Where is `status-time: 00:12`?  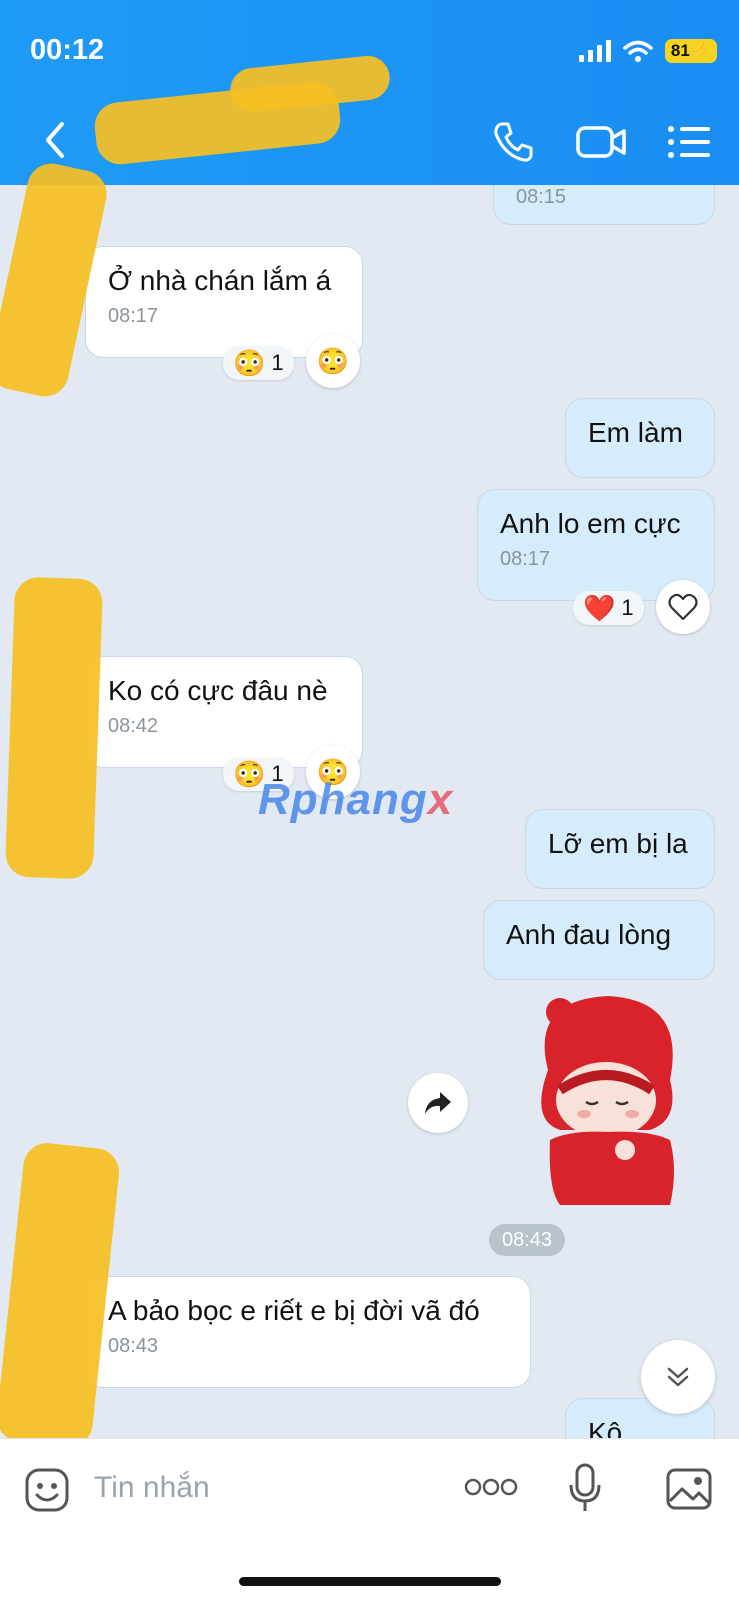 status-time: 00:12 is located at coordinates (67, 50).